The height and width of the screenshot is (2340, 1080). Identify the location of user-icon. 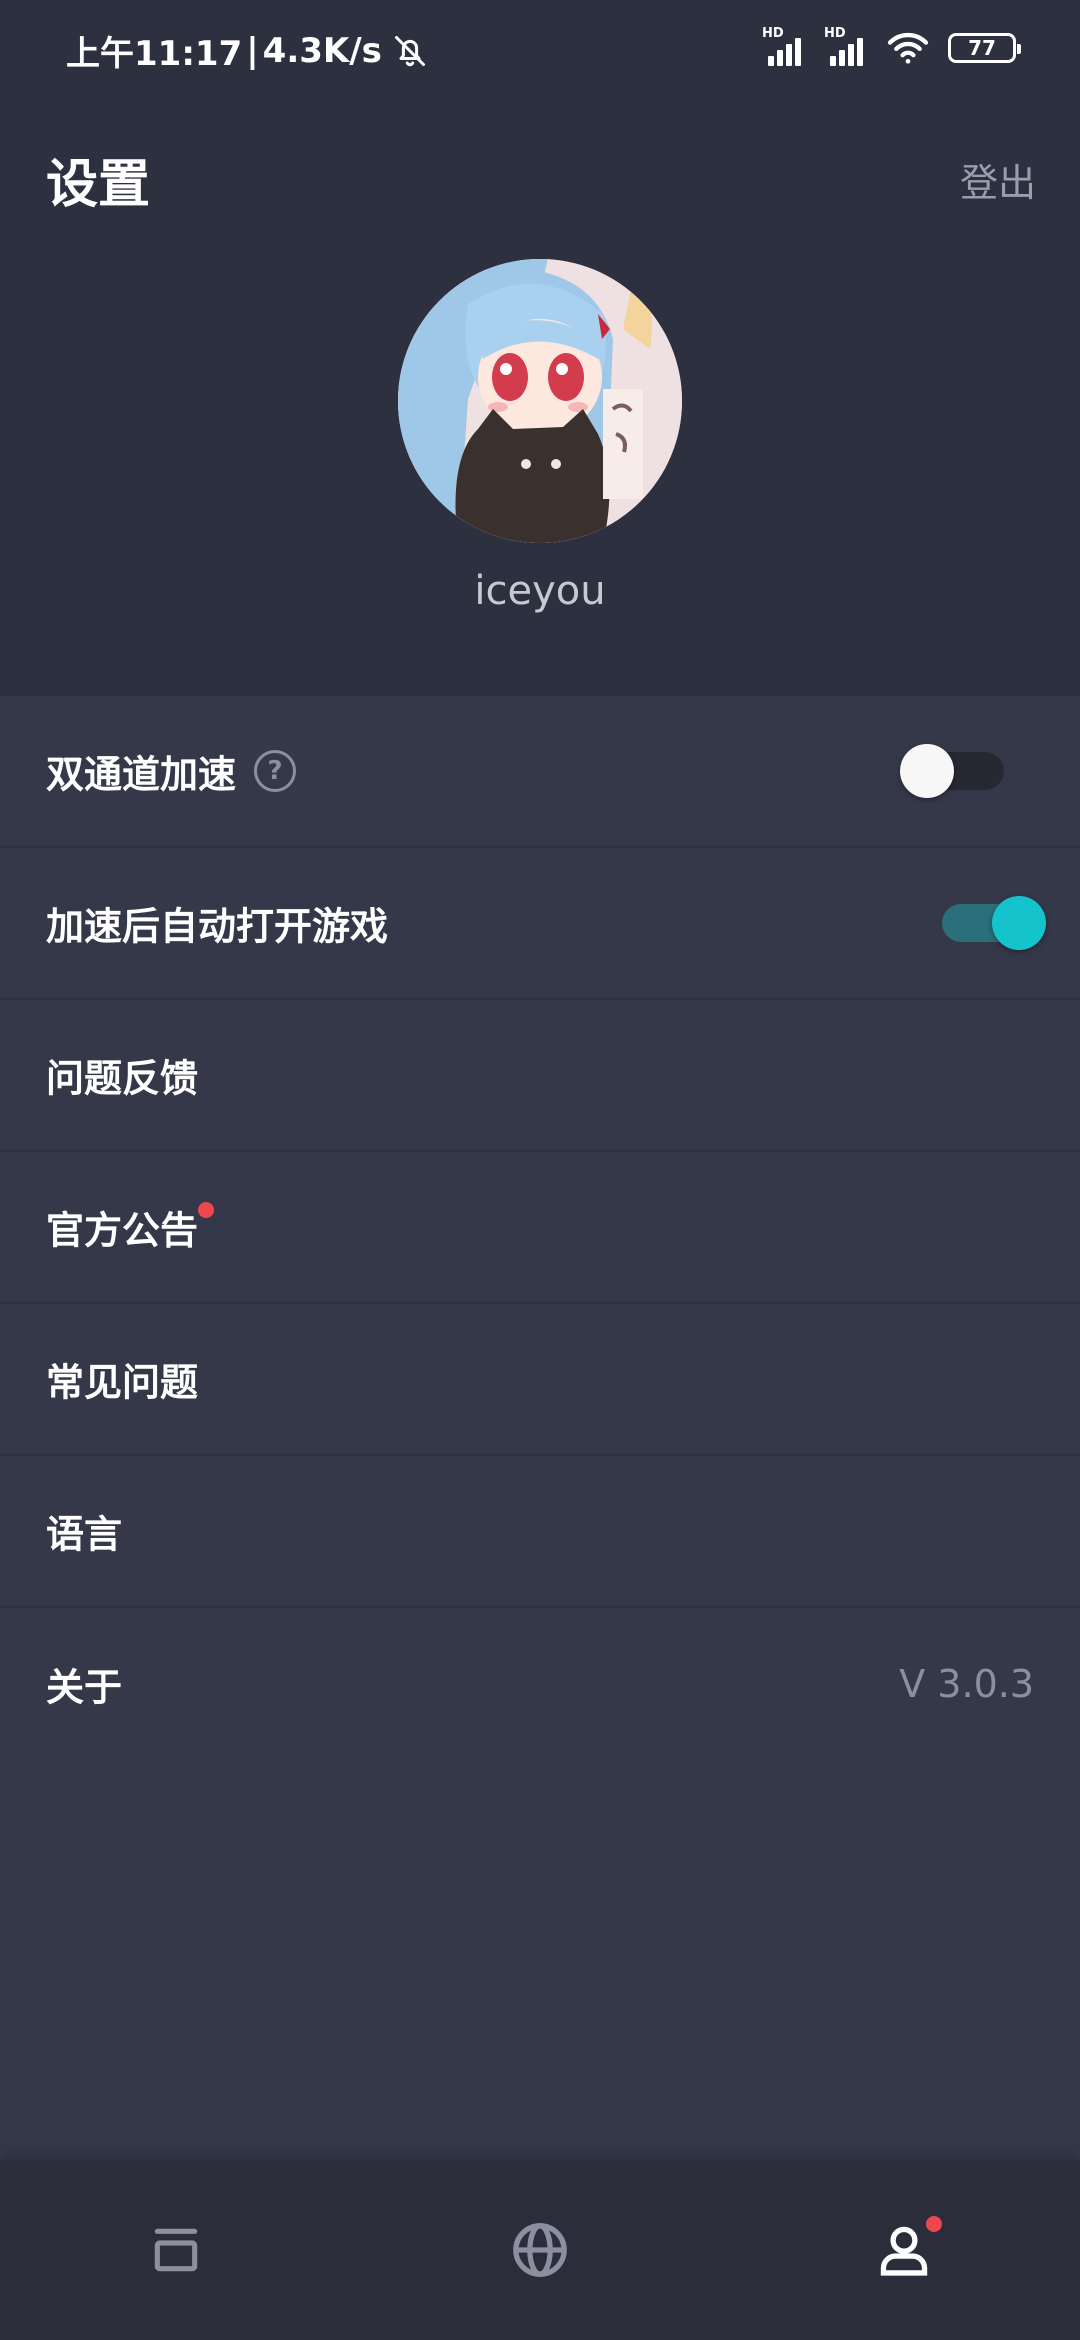
(904, 2251).